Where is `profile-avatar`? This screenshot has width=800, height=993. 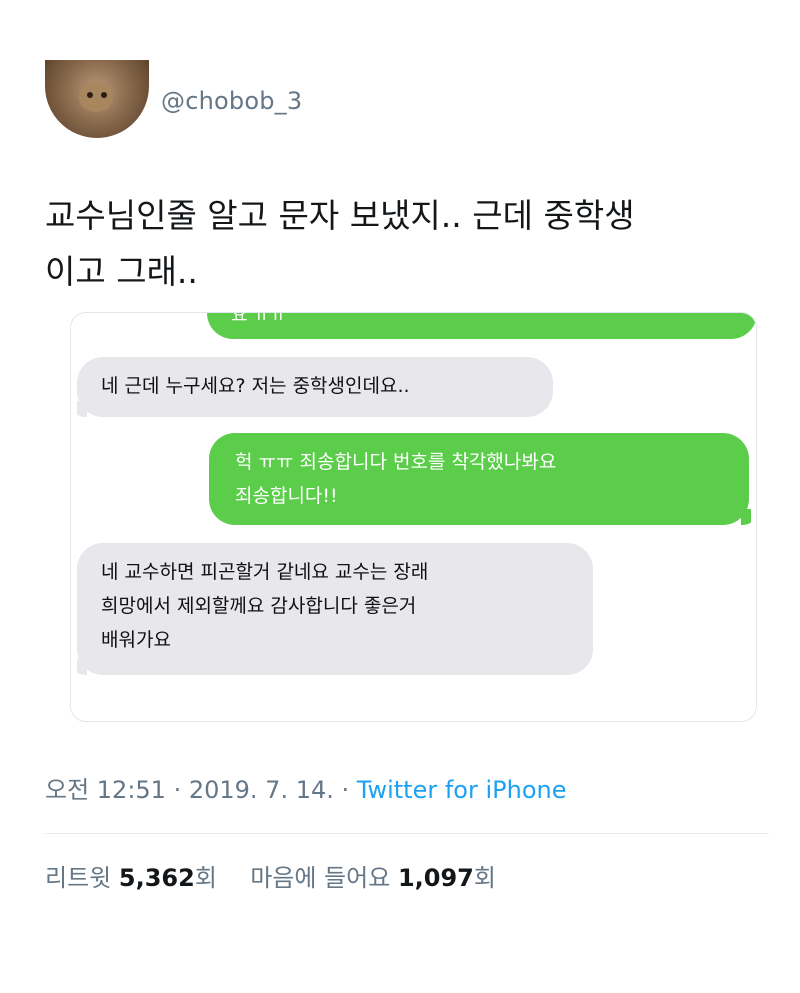
profile-avatar is located at coordinates (97, 99).